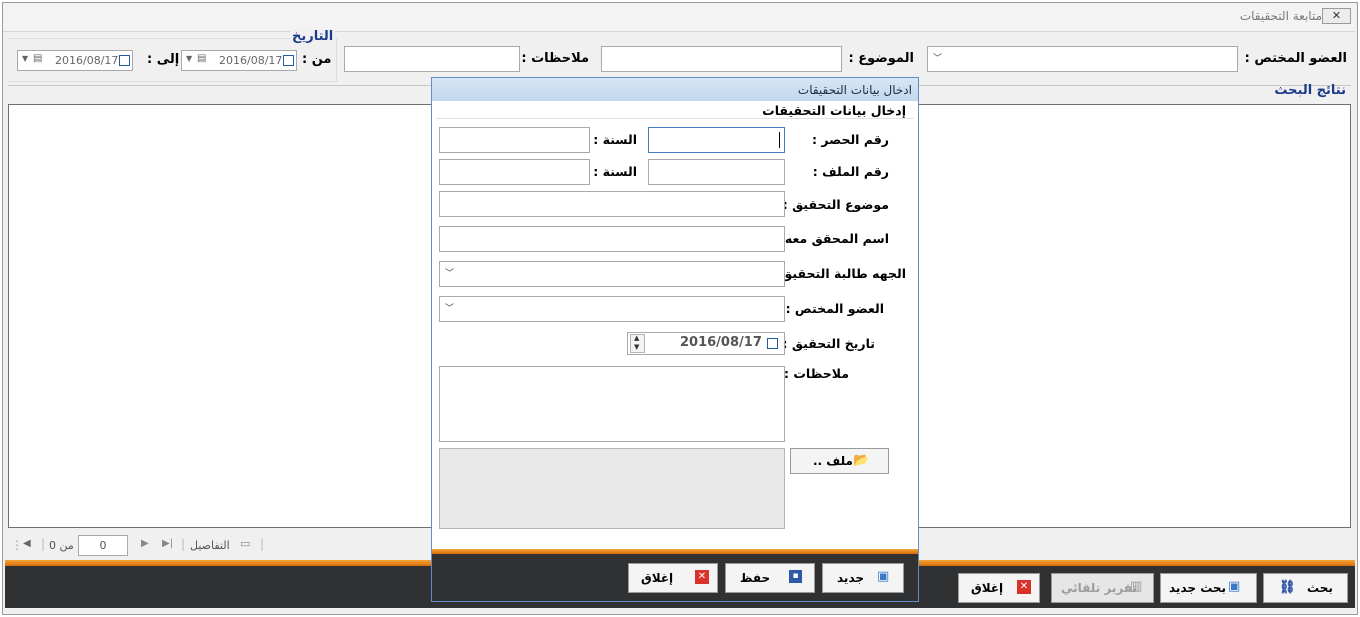 The width and height of the screenshot is (1360, 617). Describe the element at coordinates (636, 338) in the screenshot. I see `spin-up-icon: ▲` at that location.